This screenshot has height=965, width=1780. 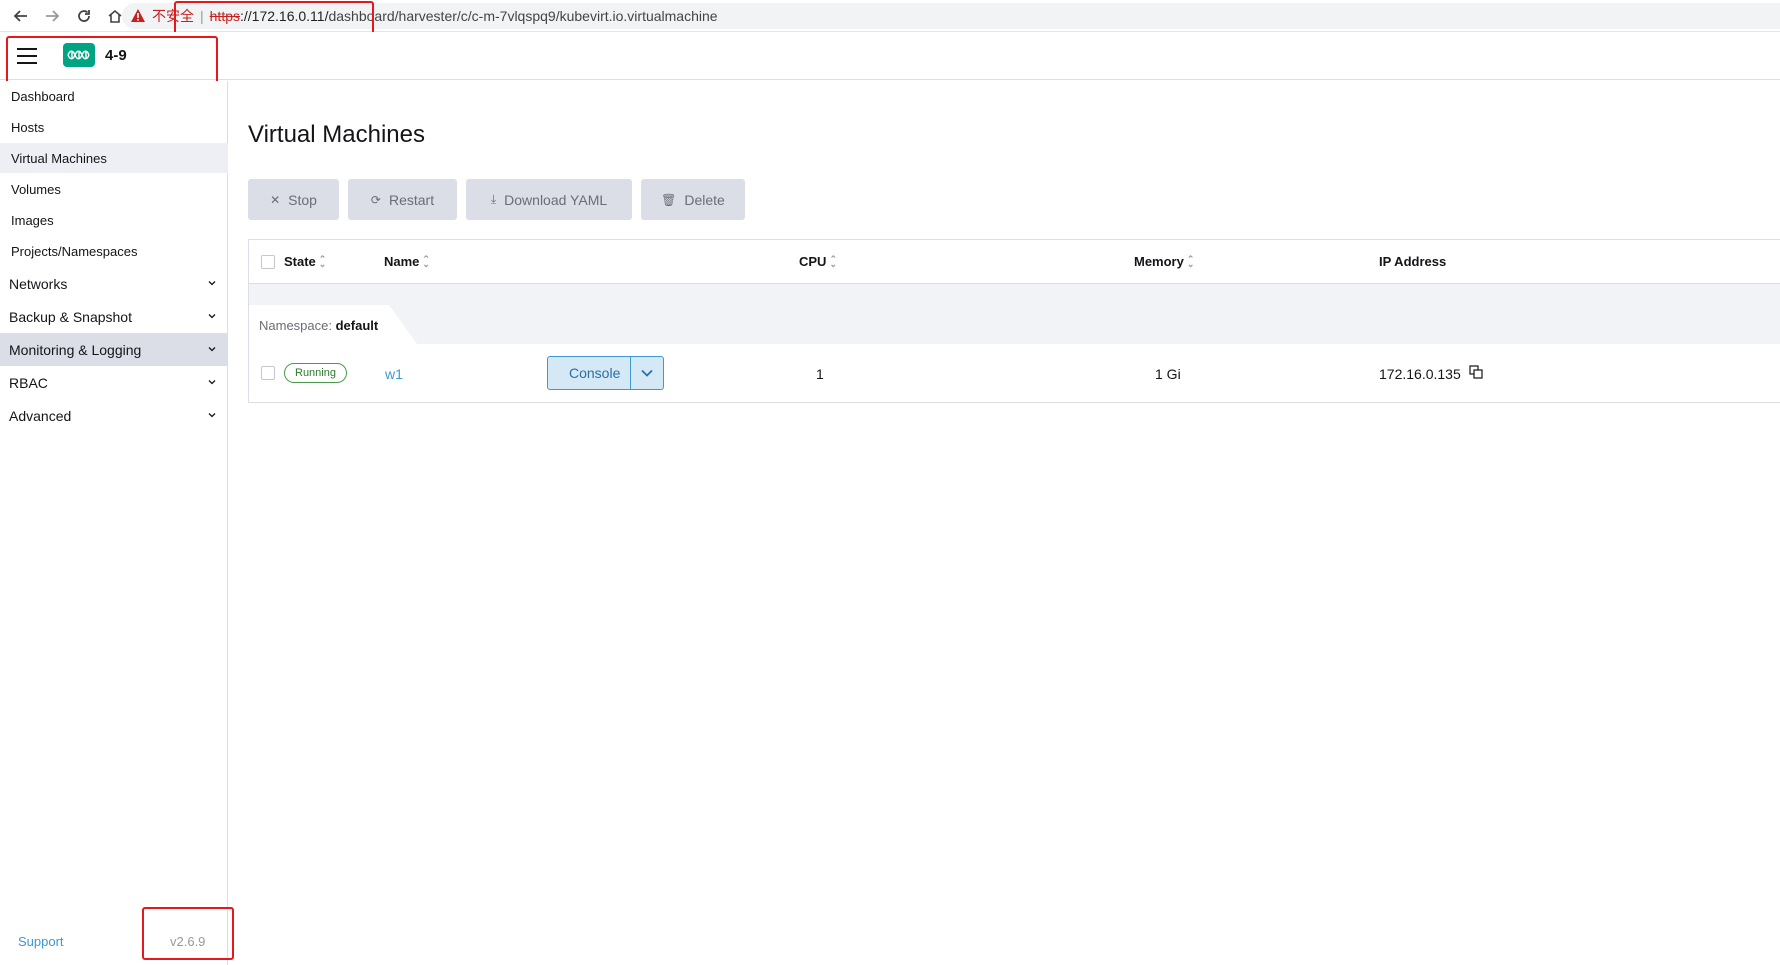 I want to click on column-header-label: Name, so click(x=402, y=261).